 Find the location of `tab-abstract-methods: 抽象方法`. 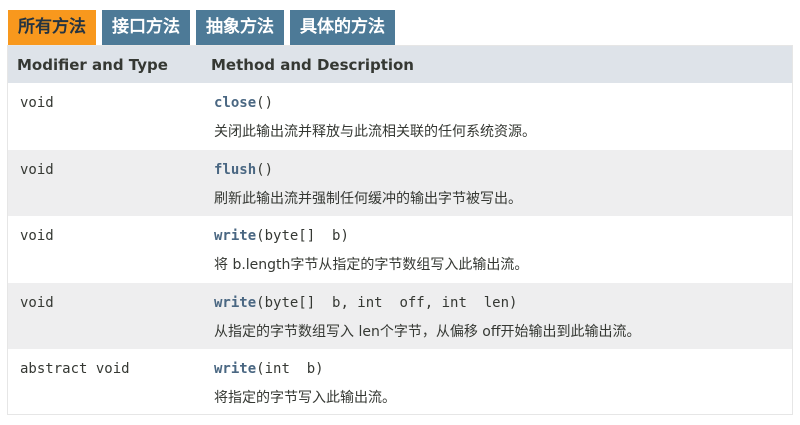

tab-abstract-methods: 抽象方法 is located at coordinates (240, 27).